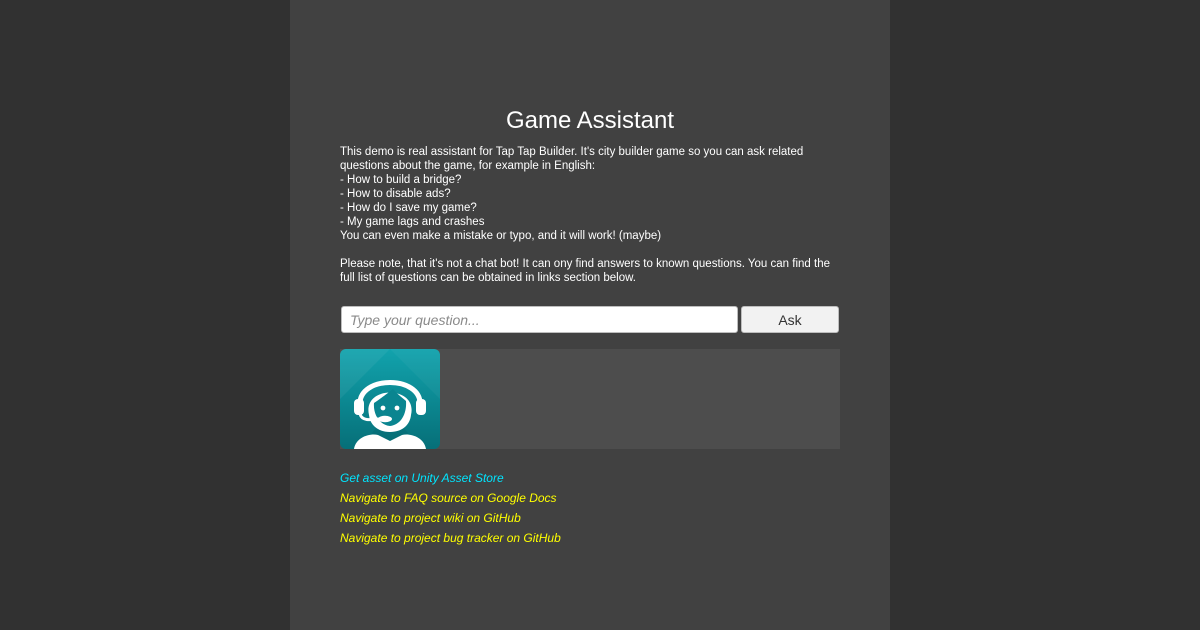 The image size is (1200, 630). I want to click on page-title: Game Assistant, so click(590, 120).